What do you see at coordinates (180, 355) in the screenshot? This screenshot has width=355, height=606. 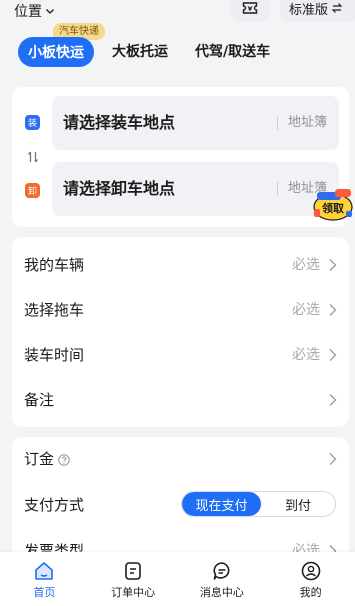 I see `form-row-loading-time: 装车时间 必选` at bounding box center [180, 355].